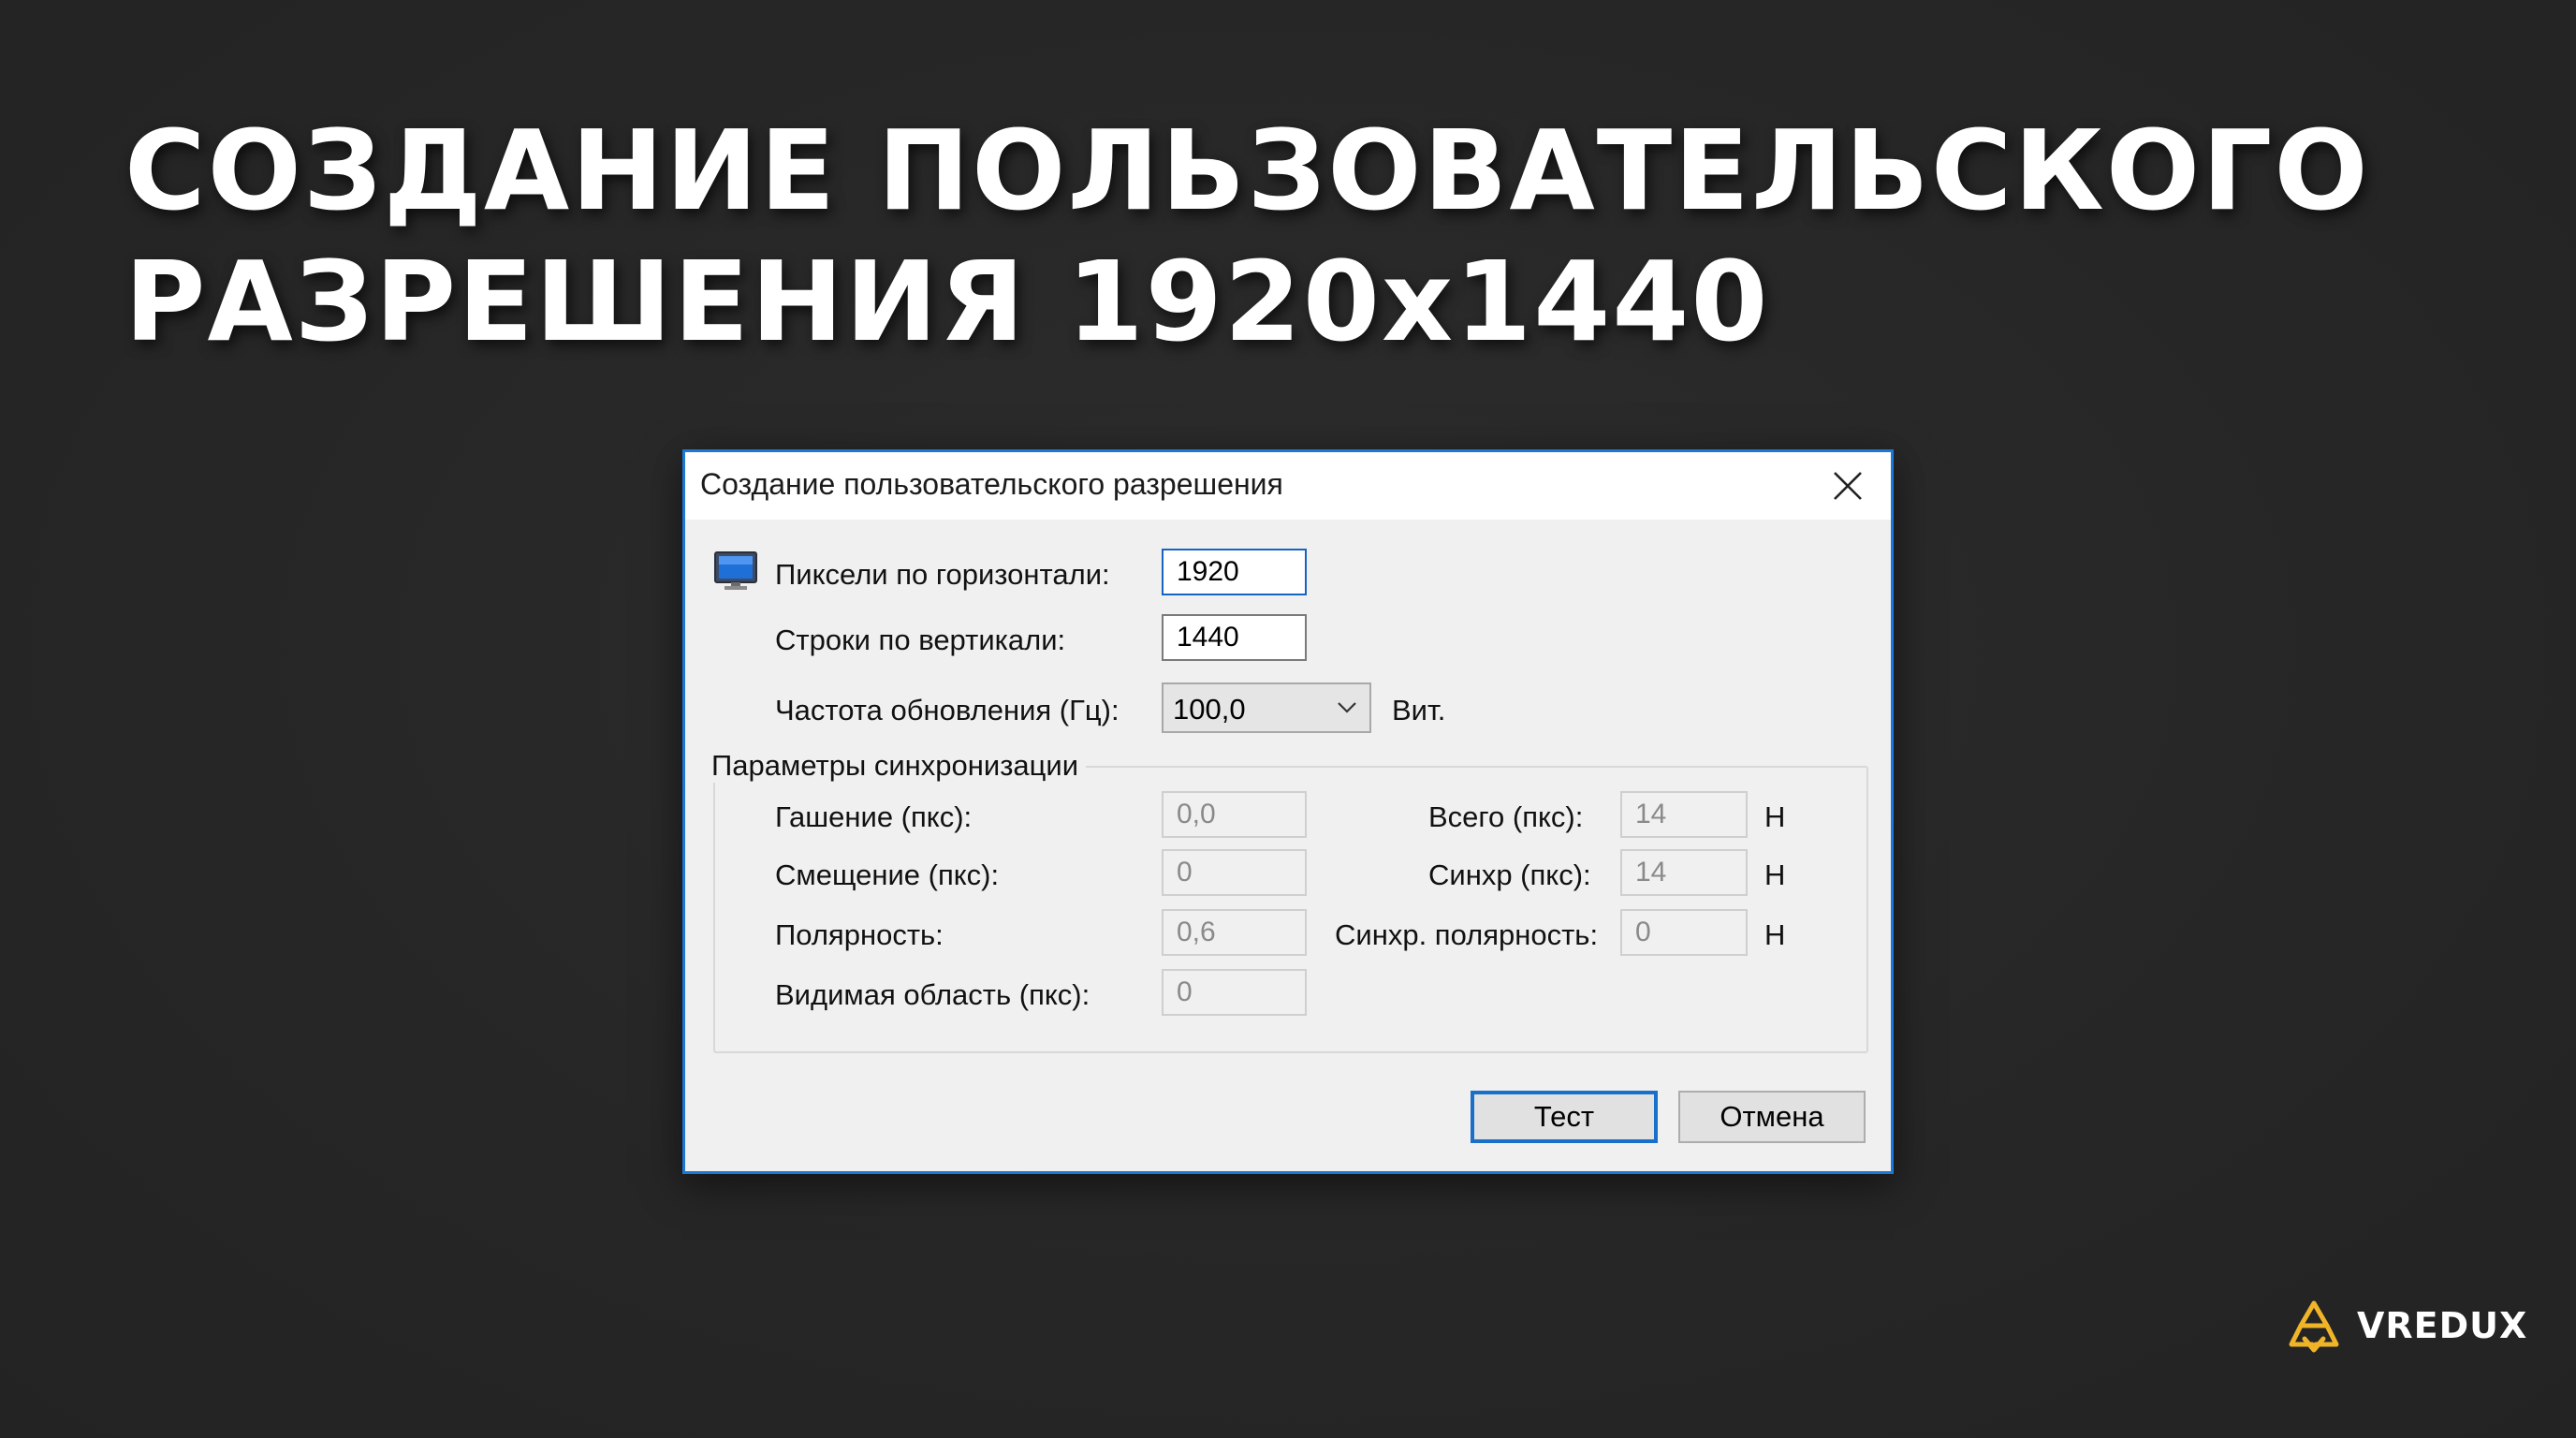 The width and height of the screenshot is (2576, 1438). I want to click on triquetra-icon, so click(2314, 1326).